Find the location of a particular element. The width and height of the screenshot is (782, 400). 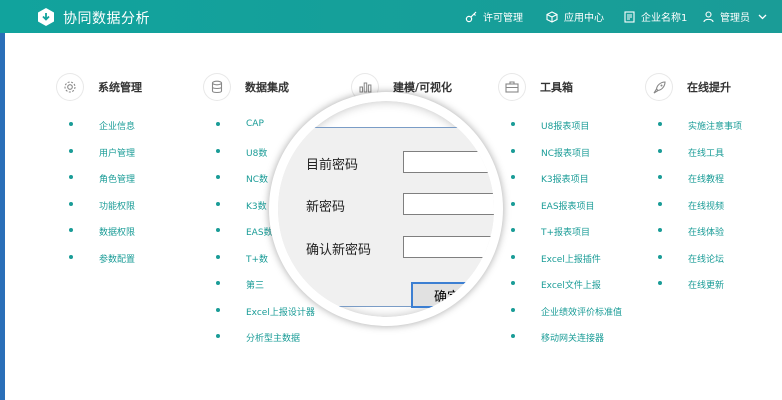

column-title: 在线提升 is located at coordinates (709, 87).